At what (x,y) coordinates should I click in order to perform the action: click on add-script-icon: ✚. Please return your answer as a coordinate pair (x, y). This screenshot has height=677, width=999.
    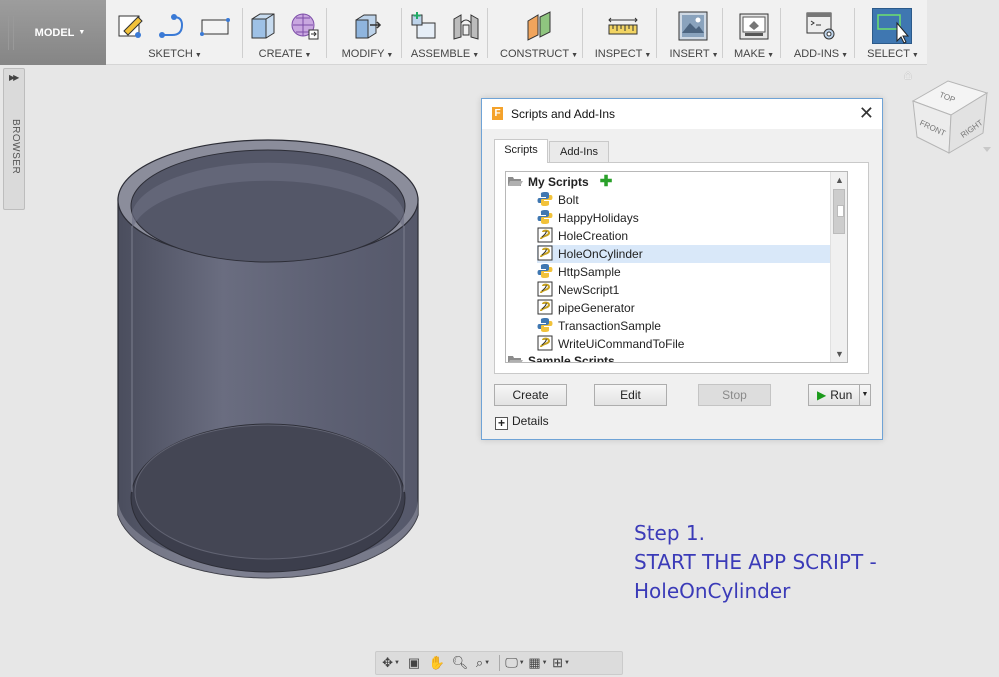
    Looking at the image, I should click on (606, 181).